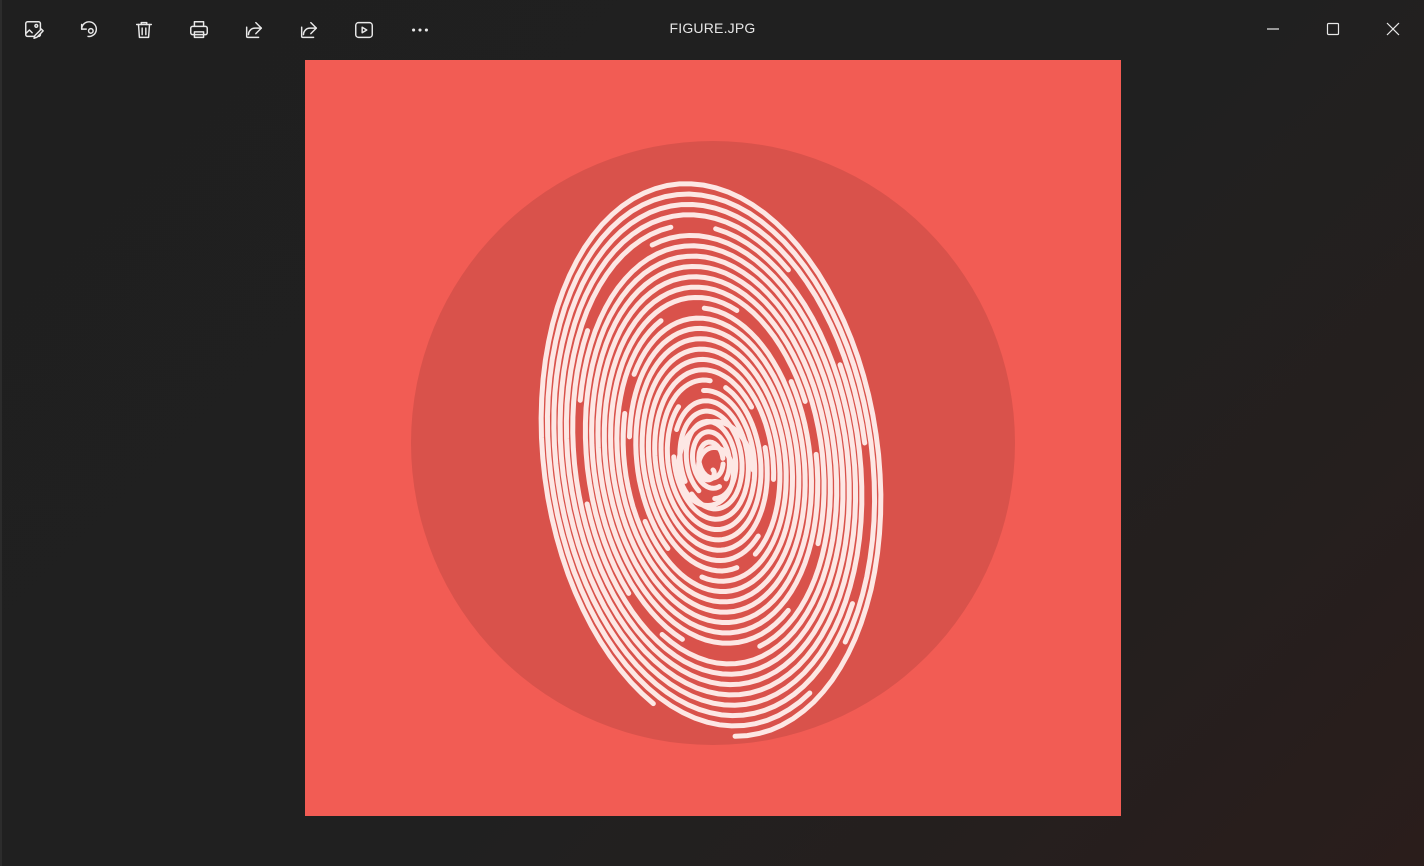 Image resolution: width=1424 pixels, height=866 pixels. I want to click on share-alt-icon, so click(309, 30).